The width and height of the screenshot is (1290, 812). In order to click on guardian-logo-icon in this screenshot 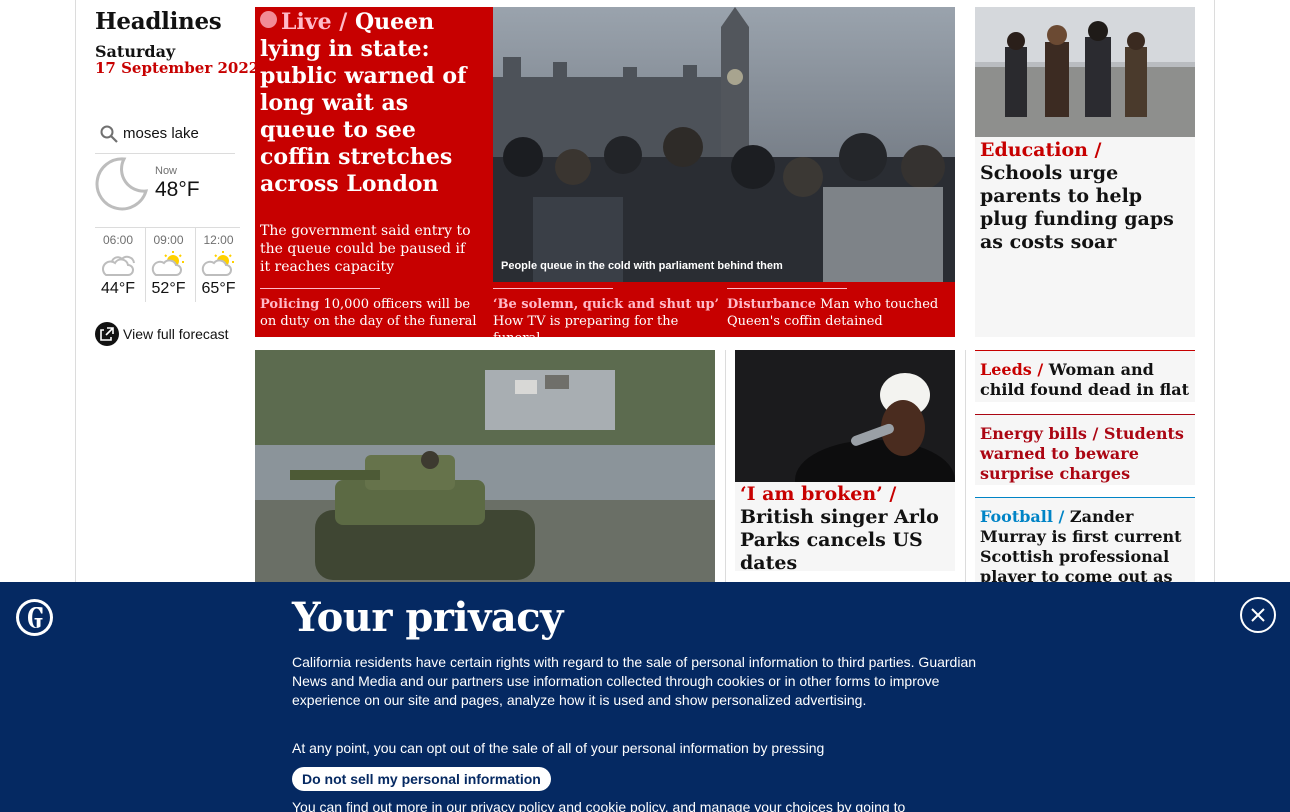, I will do `click(34, 617)`.